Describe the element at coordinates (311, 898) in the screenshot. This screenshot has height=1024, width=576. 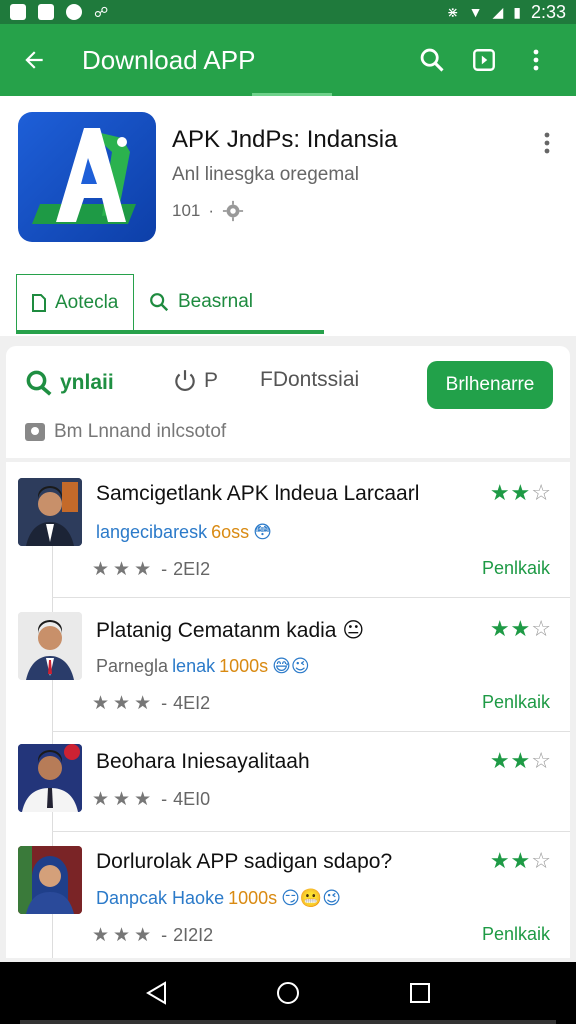
I see `emoji: 😏😬😉` at that location.